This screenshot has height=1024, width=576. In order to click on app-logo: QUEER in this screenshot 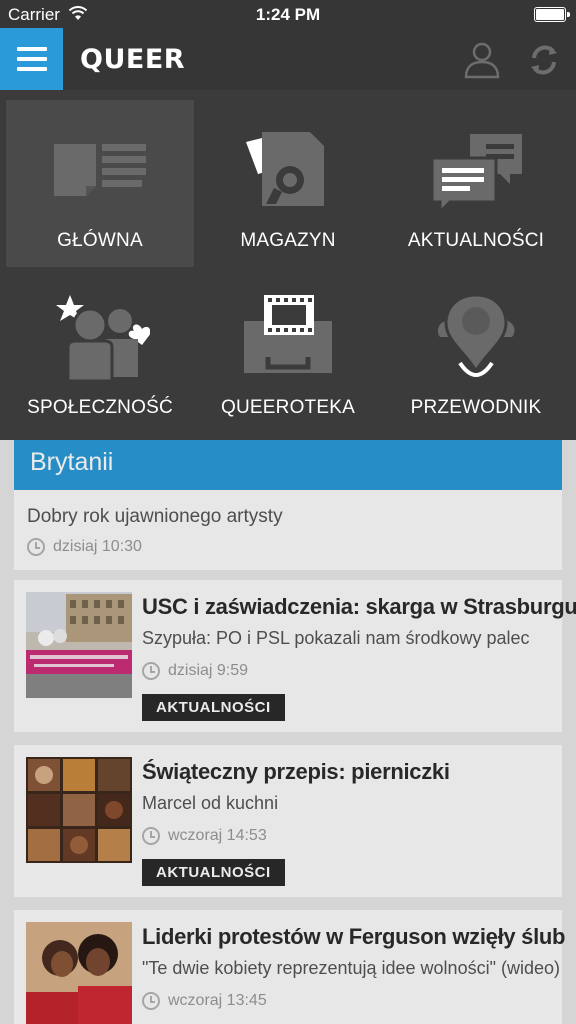, I will do `click(133, 59)`.